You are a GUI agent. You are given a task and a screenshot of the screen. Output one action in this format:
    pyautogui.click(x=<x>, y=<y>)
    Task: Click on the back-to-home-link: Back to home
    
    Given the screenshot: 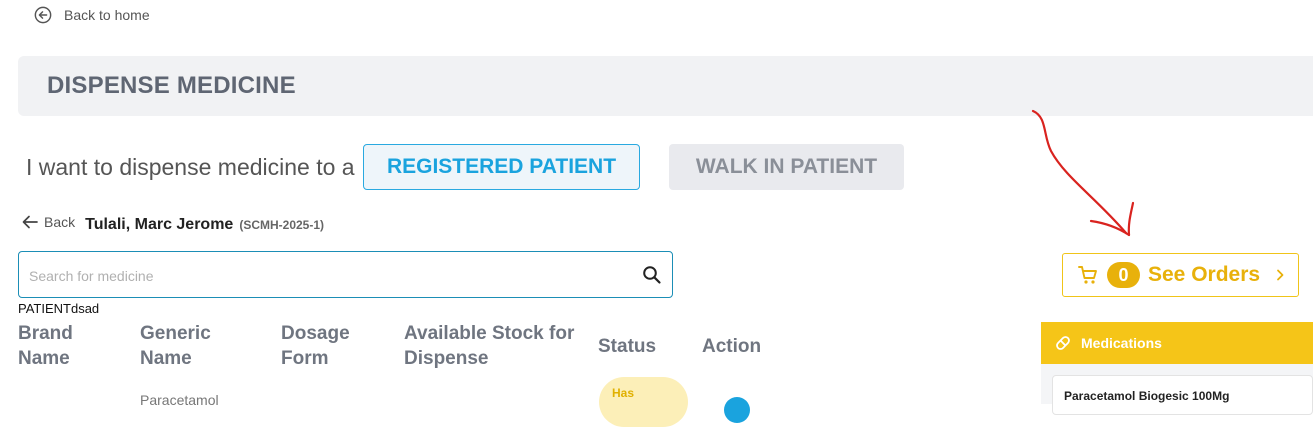 What is the action you would take?
    pyautogui.click(x=92, y=15)
    